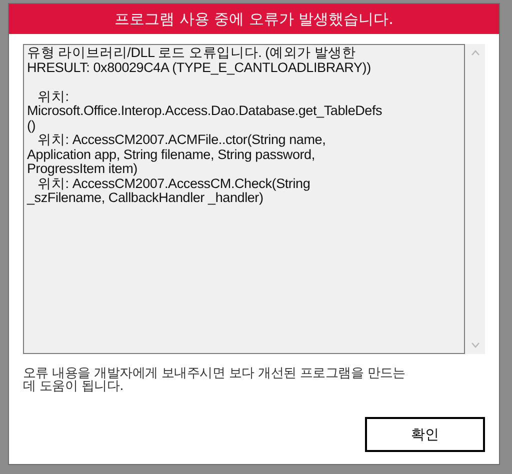 The image size is (512, 474). I want to click on dialog-title: 프로그램 사용 중에 오류가 발생했습니다., so click(254, 19).